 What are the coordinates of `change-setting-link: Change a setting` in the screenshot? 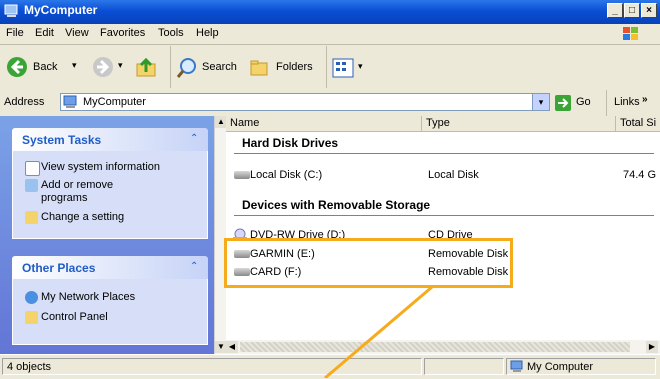 It's located at (82, 217).